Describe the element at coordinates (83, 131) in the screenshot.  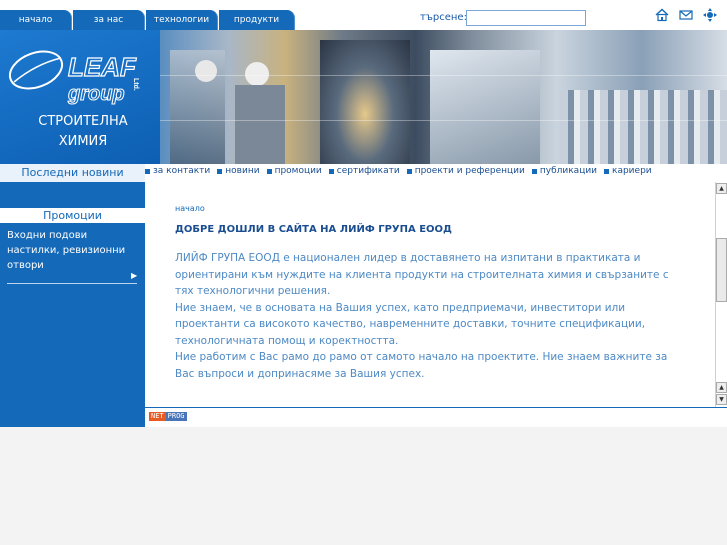
I see `brand-tagline: СТРОИТЕЛНА ХИМИЯ` at that location.